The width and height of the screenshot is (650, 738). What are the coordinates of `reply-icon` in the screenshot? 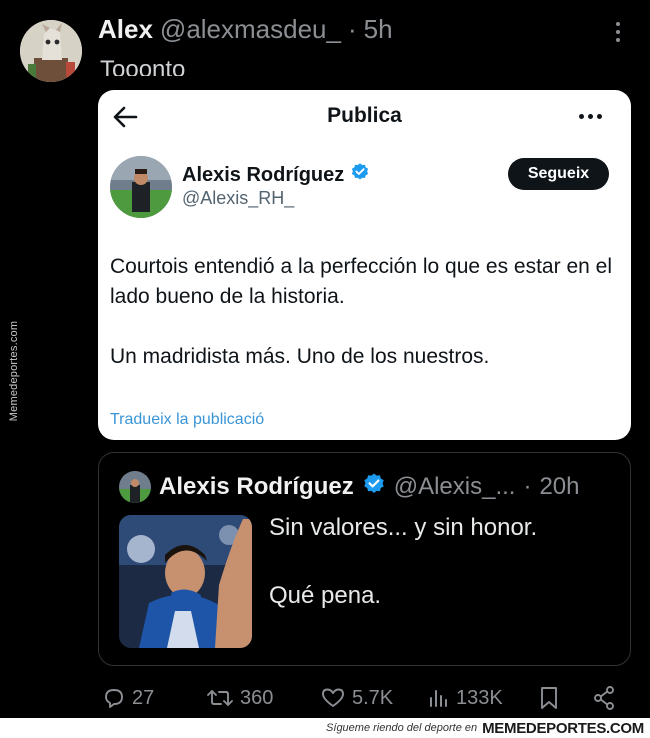 It's located at (114, 698).